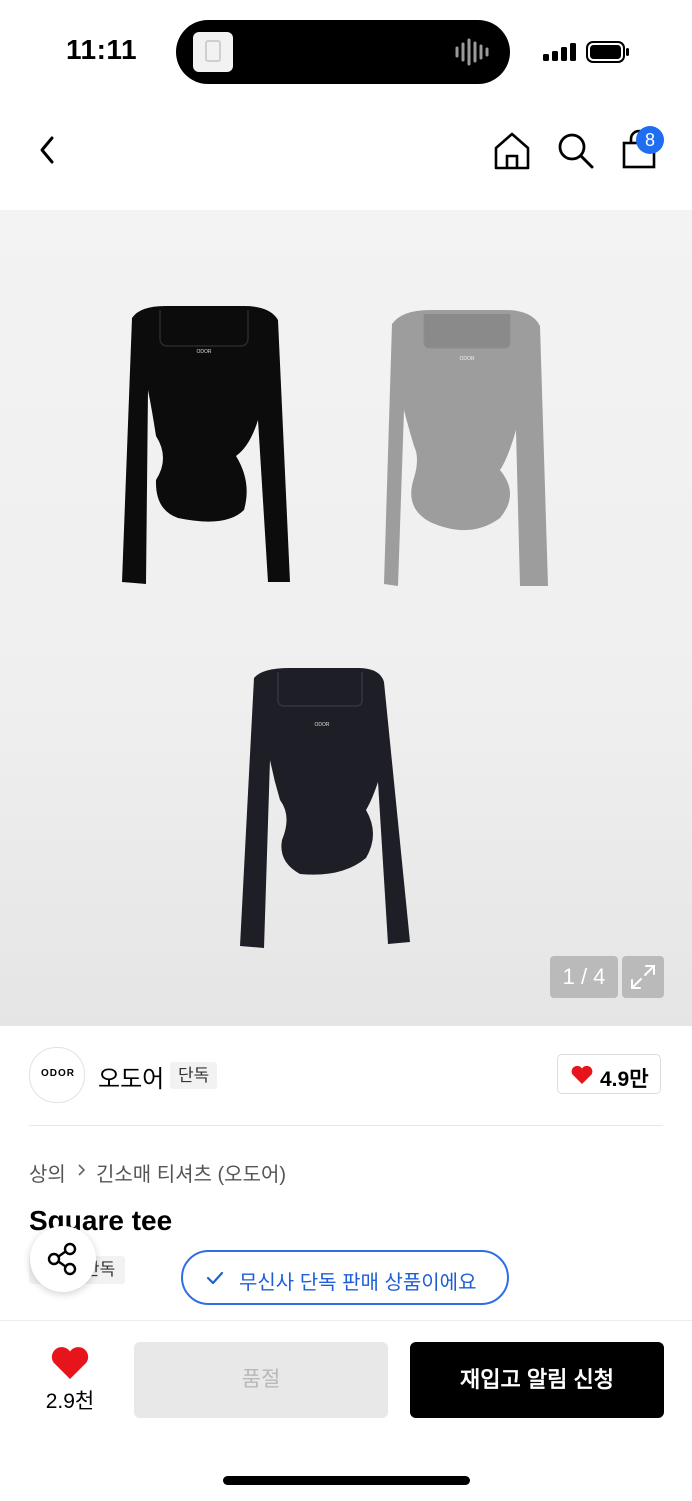 This screenshot has width=692, height=1501. Describe the element at coordinates (343, 52) in the screenshot. I see `dynamic-island` at that location.